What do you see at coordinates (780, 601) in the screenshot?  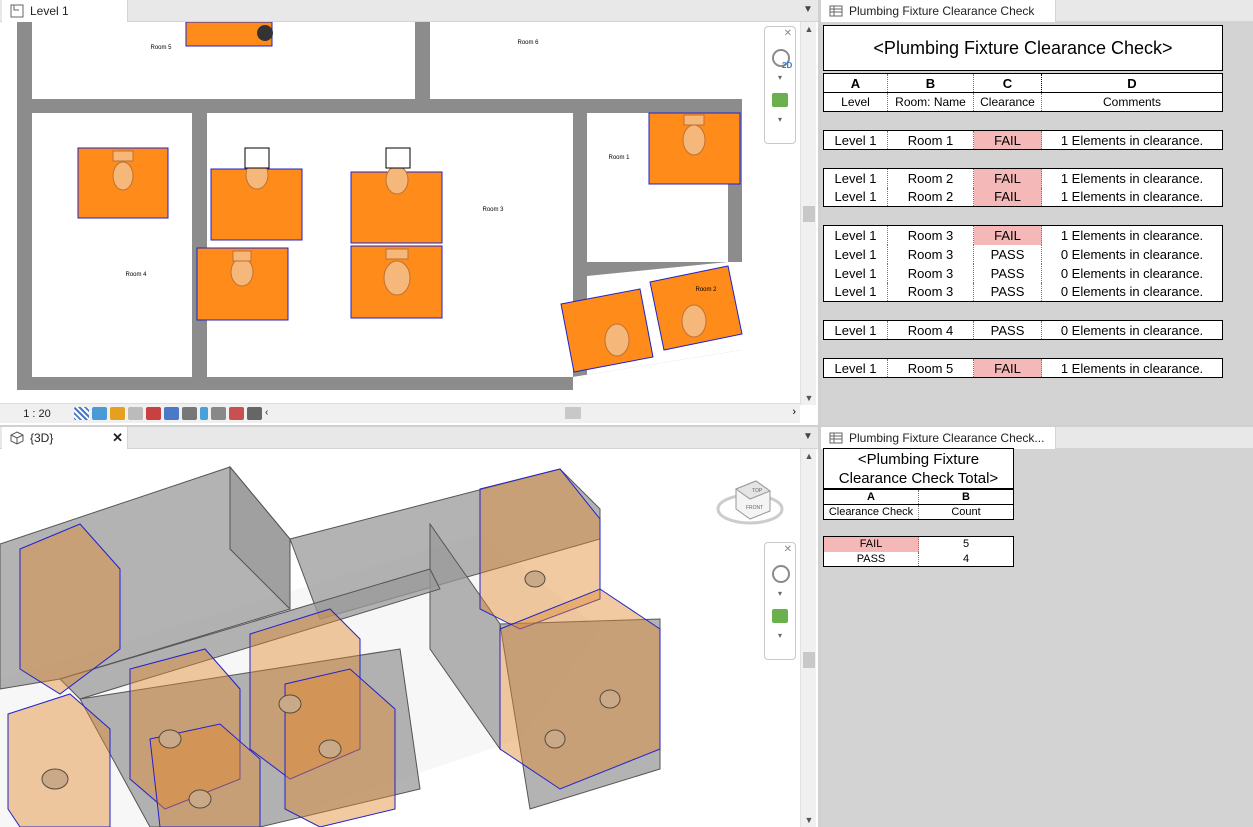 I see `3d-navigation-bar: ✕ ▾ ▾` at bounding box center [780, 601].